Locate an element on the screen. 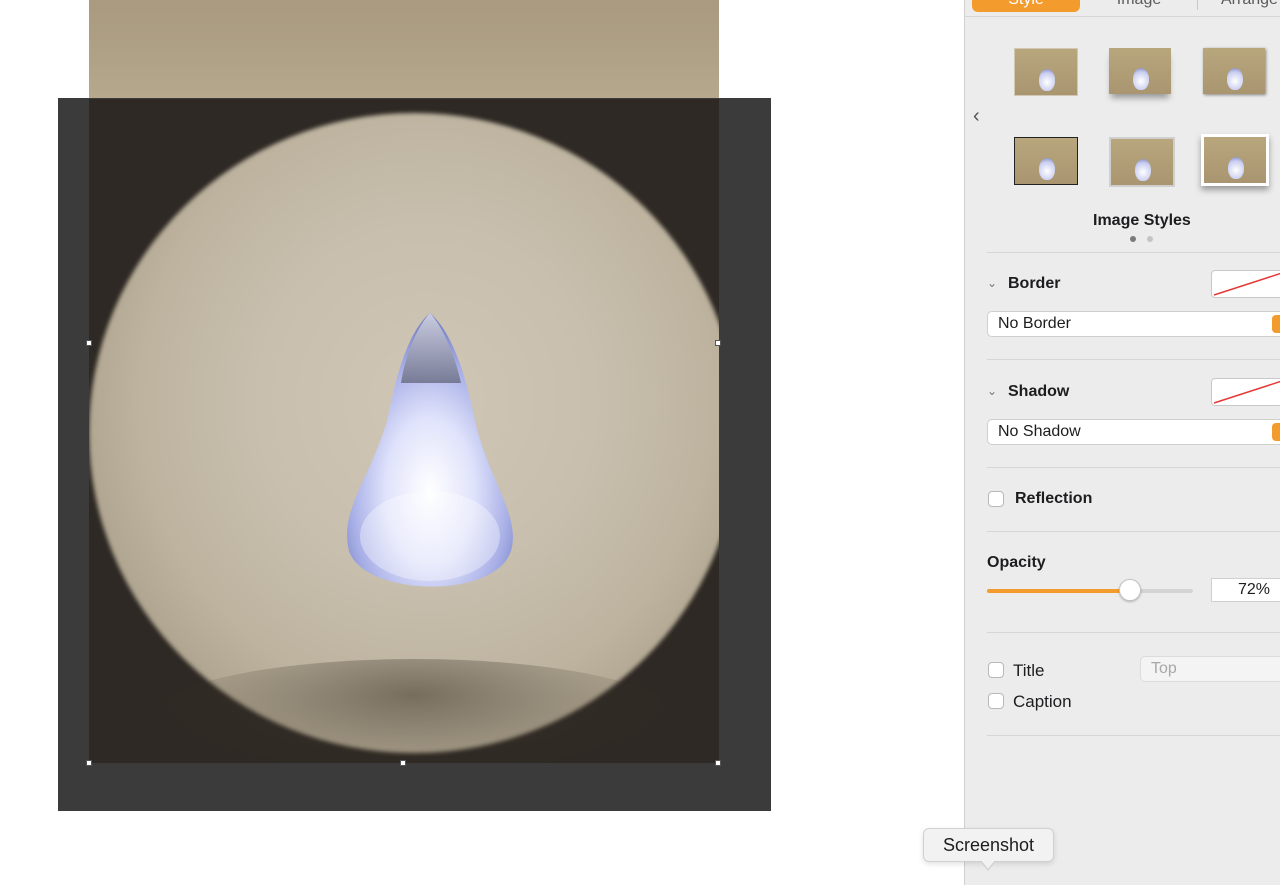 The width and height of the screenshot is (1280, 885). water-drop-subject is located at coordinates (430, 450).